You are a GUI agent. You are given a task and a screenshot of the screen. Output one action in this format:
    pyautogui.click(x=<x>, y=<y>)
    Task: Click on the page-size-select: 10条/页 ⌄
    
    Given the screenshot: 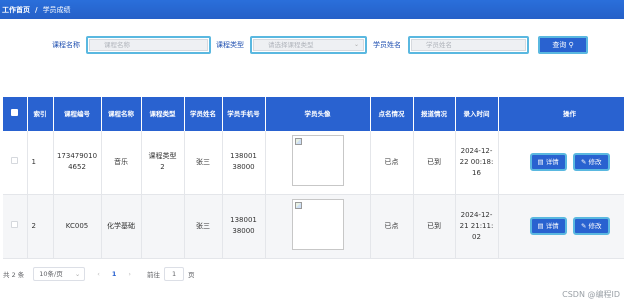 What is the action you would take?
    pyautogui.click(x=59, y=274)
    